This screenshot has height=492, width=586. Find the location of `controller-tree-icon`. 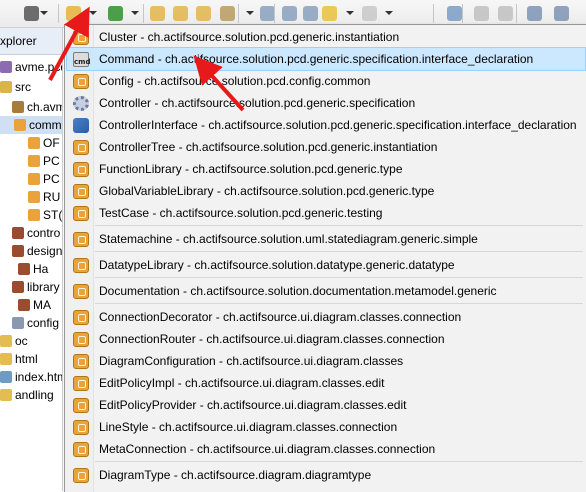

controller-tree-icon is located at coordinates (81, 147).